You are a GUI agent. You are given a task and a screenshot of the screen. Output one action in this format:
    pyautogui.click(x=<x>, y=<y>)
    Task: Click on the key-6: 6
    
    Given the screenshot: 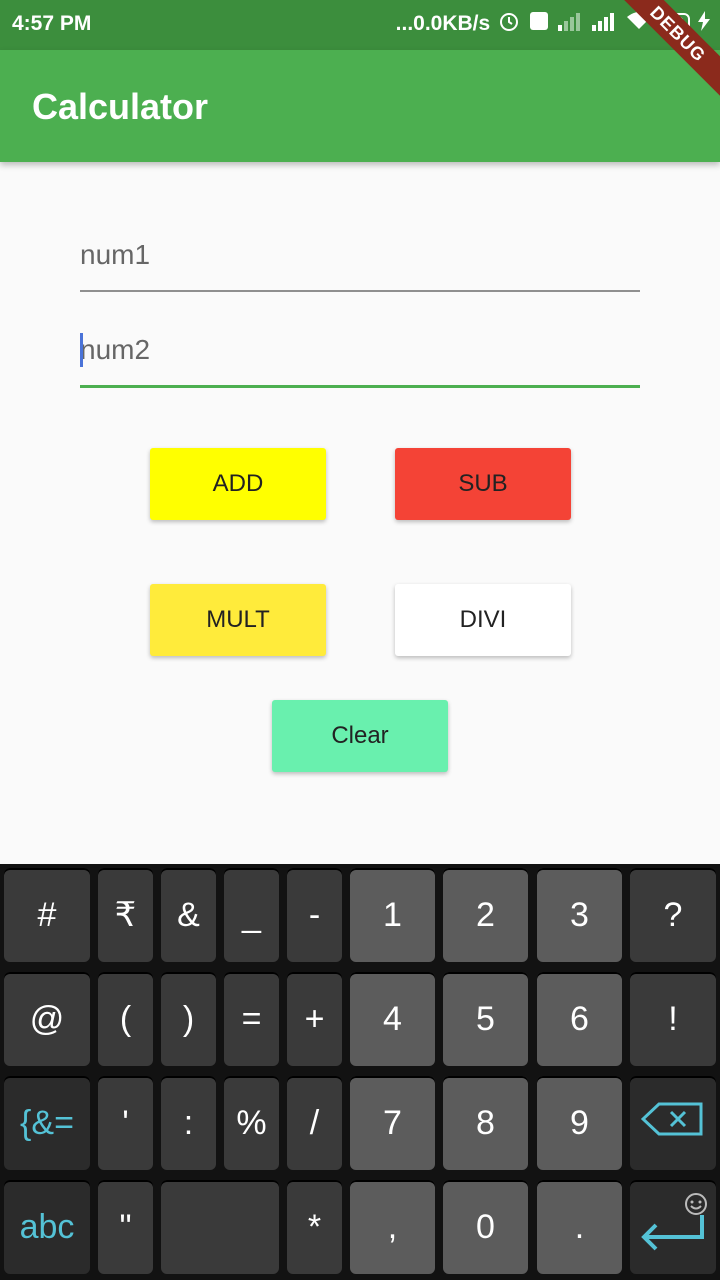 What is the action you would take?
    pyautogui.click(x=579, y=1019)
    